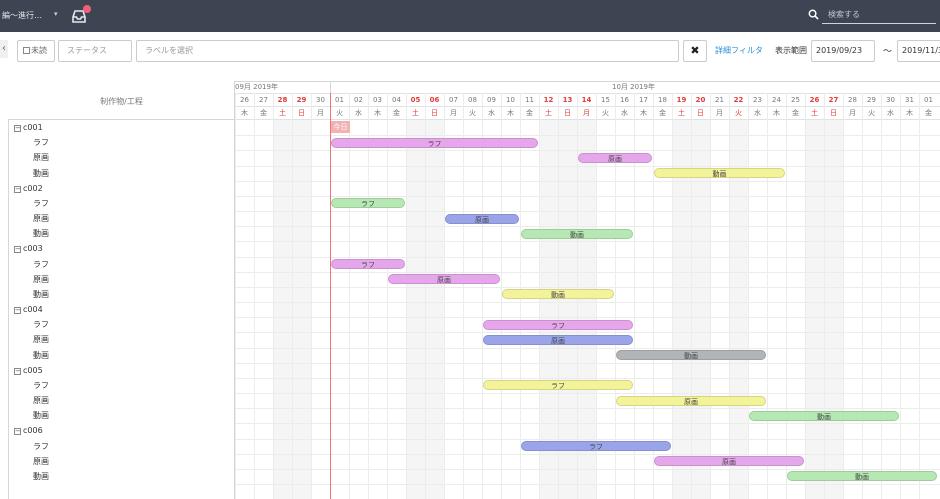  What do you see at coordinates (633, 87) in the screenshot?
I see `month-label: 10月 2019年` at bounding box center [633, 87].